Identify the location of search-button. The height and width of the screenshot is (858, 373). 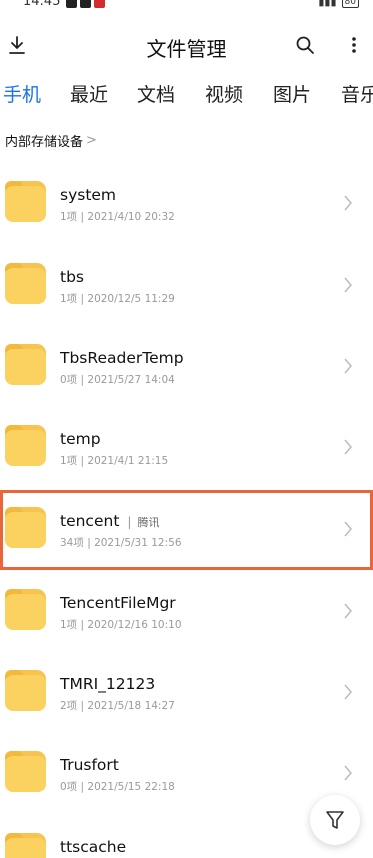
(305, 45).